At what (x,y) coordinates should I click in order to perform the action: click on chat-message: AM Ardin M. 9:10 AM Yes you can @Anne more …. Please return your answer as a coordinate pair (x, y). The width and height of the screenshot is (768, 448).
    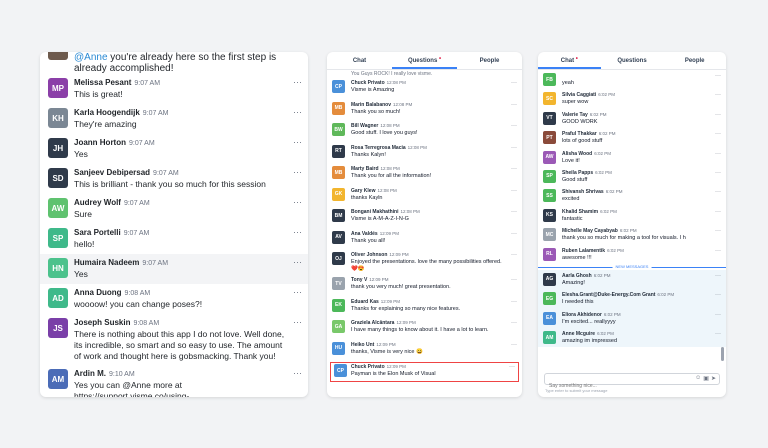
    Looking at the image, I should click on (174, 381).